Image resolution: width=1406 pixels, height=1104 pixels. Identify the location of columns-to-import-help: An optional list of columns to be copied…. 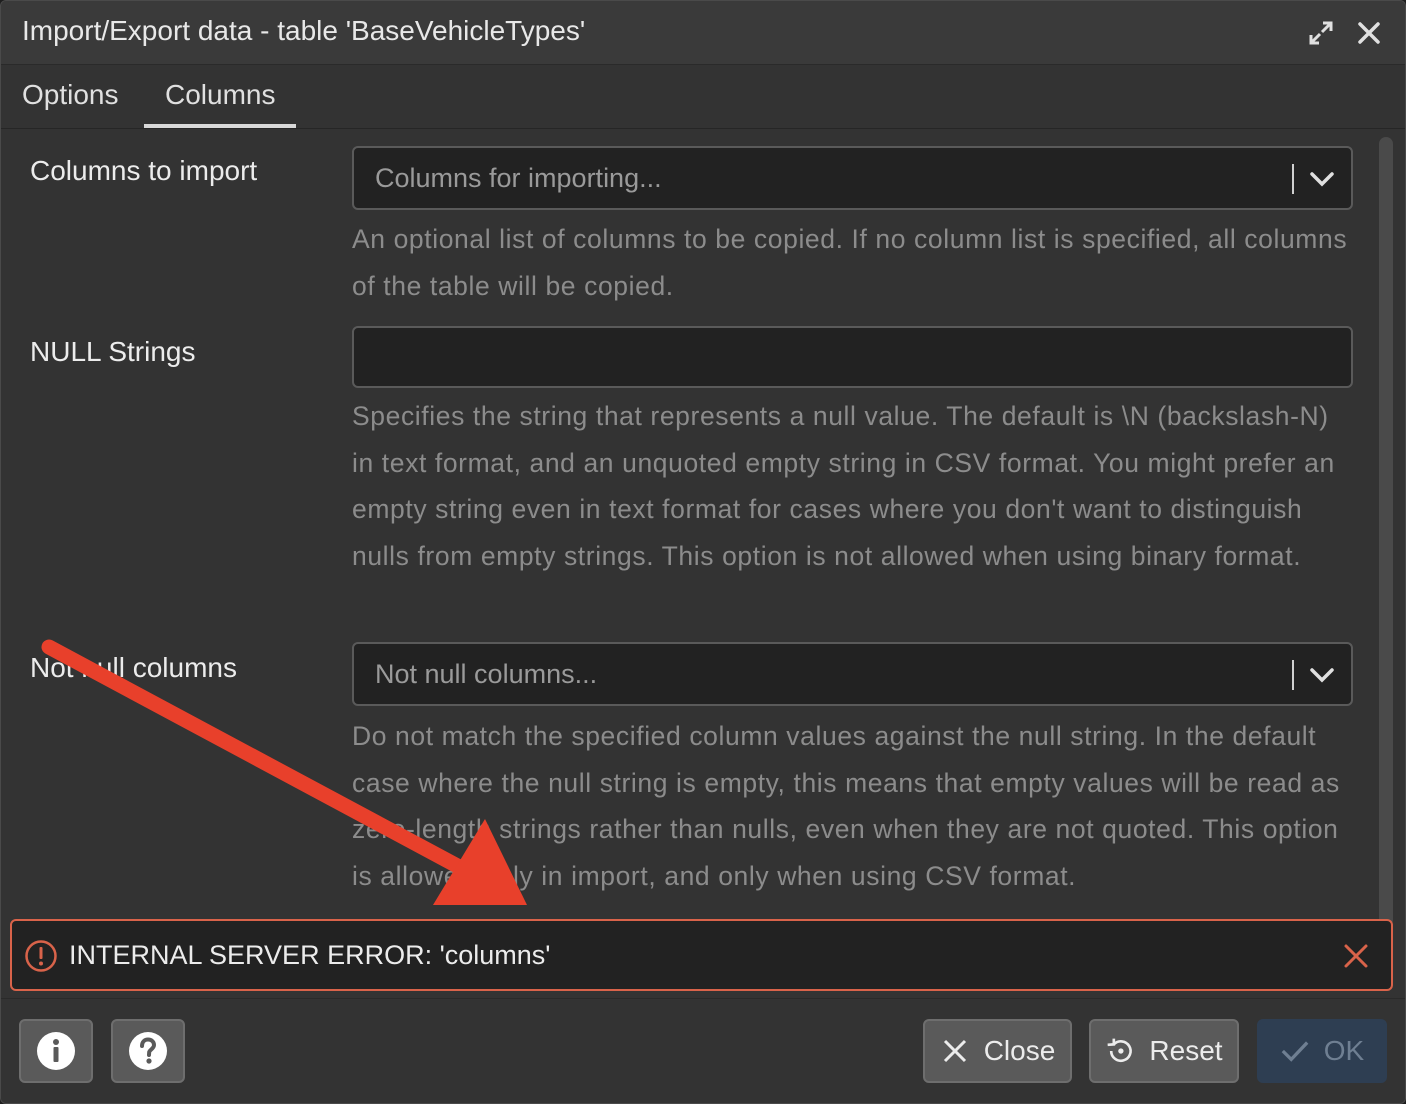
(850, 262).